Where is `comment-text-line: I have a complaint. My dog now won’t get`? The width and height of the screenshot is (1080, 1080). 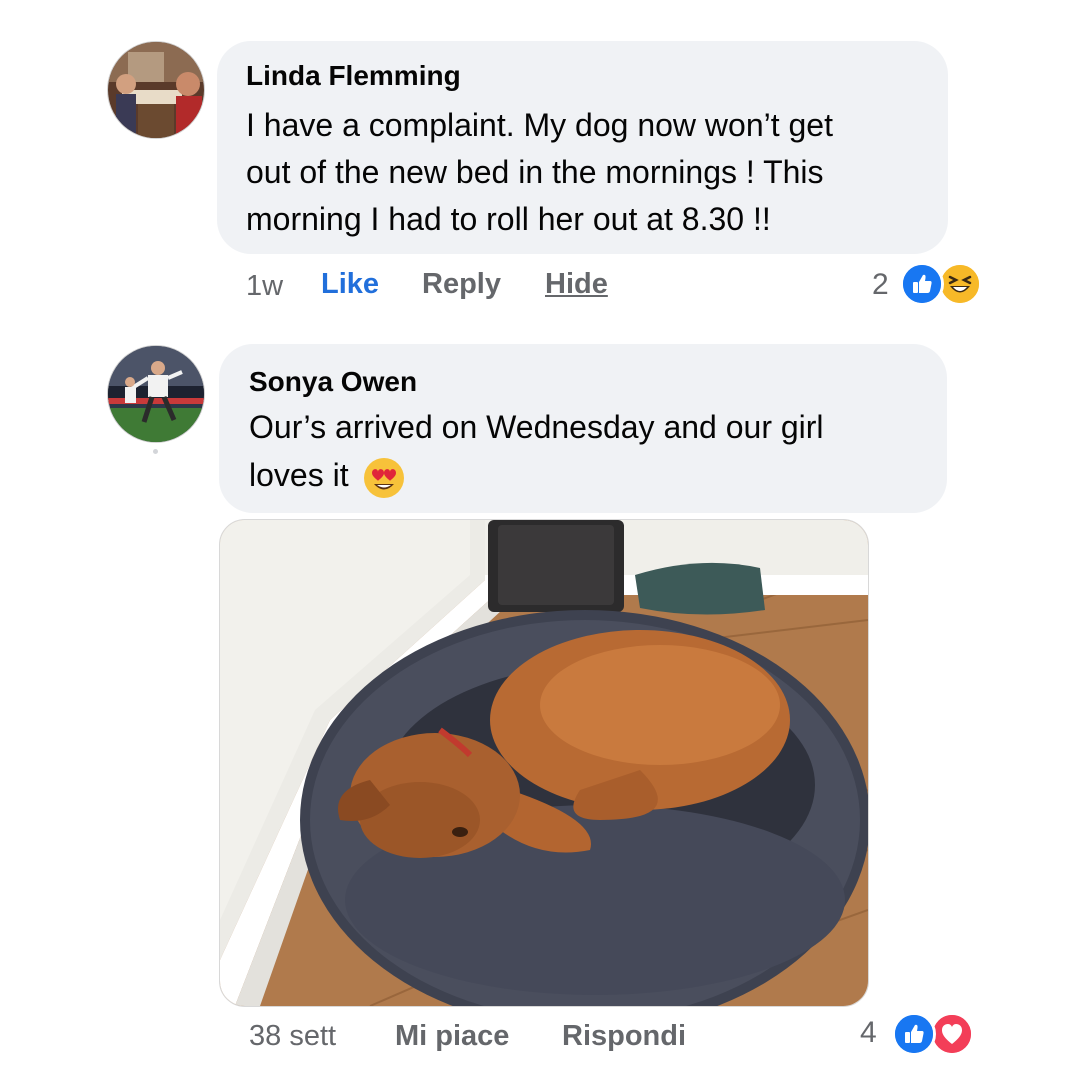
comment-text-line: I have a complaint. My dog now won’t get is located at coordinates (539, 125).